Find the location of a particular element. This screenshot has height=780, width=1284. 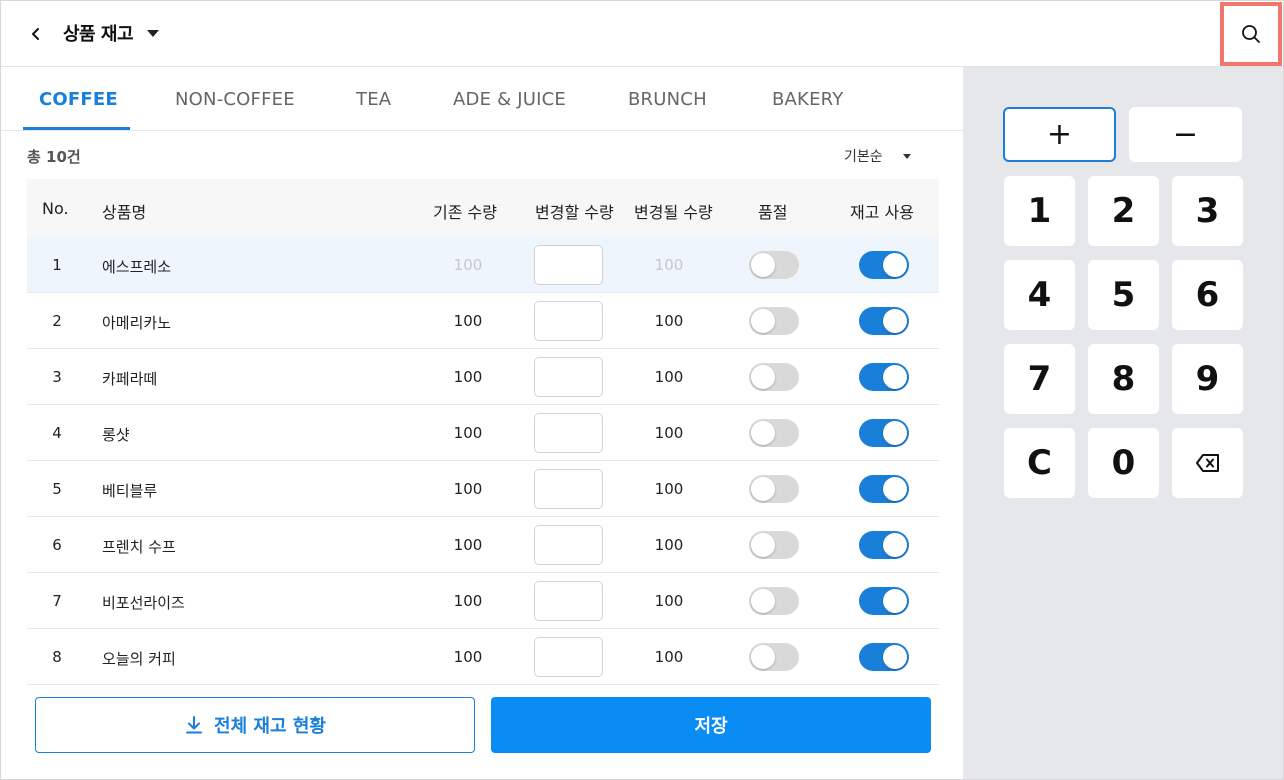

sort-dropdown: 기본순 is located at coordinates (877, 156).